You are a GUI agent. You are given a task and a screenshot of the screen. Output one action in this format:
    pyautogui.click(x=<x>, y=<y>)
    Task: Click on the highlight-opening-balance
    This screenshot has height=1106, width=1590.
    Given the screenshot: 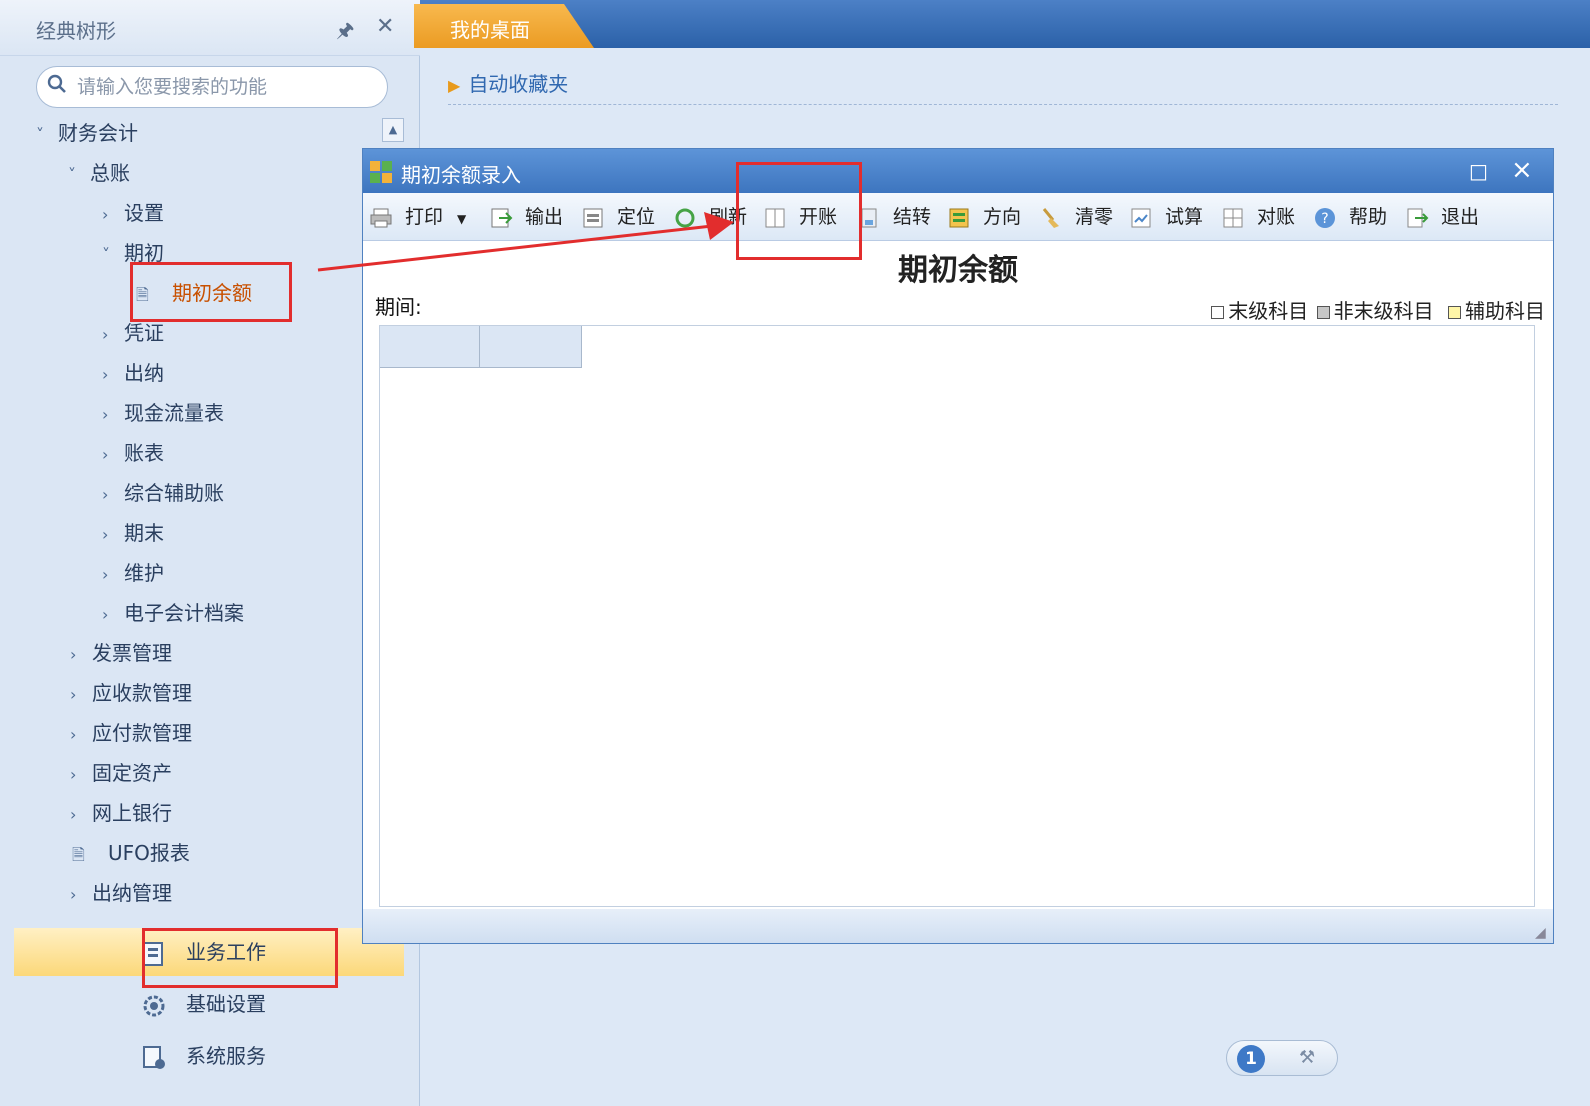 What is the action you would take?
    pyautogui.click(x=211, y=292)
    